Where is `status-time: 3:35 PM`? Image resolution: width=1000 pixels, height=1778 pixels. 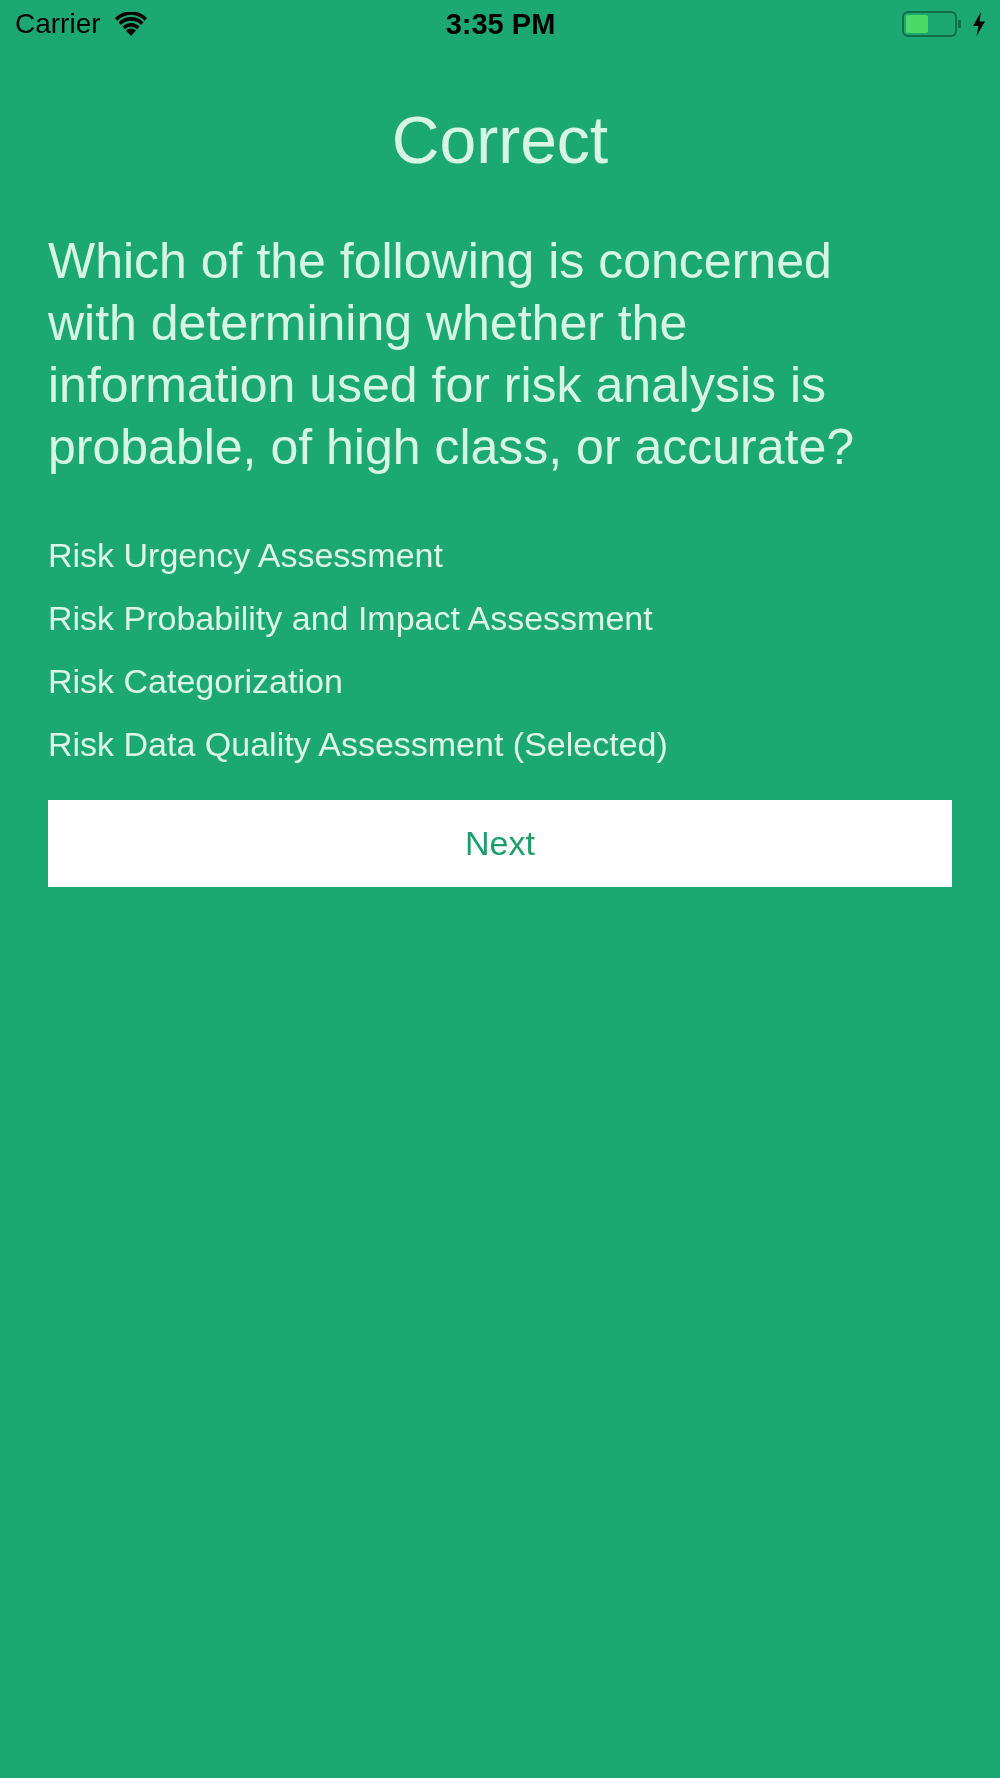
status-time: 3:35 PM is located at coordinates (500, 24).